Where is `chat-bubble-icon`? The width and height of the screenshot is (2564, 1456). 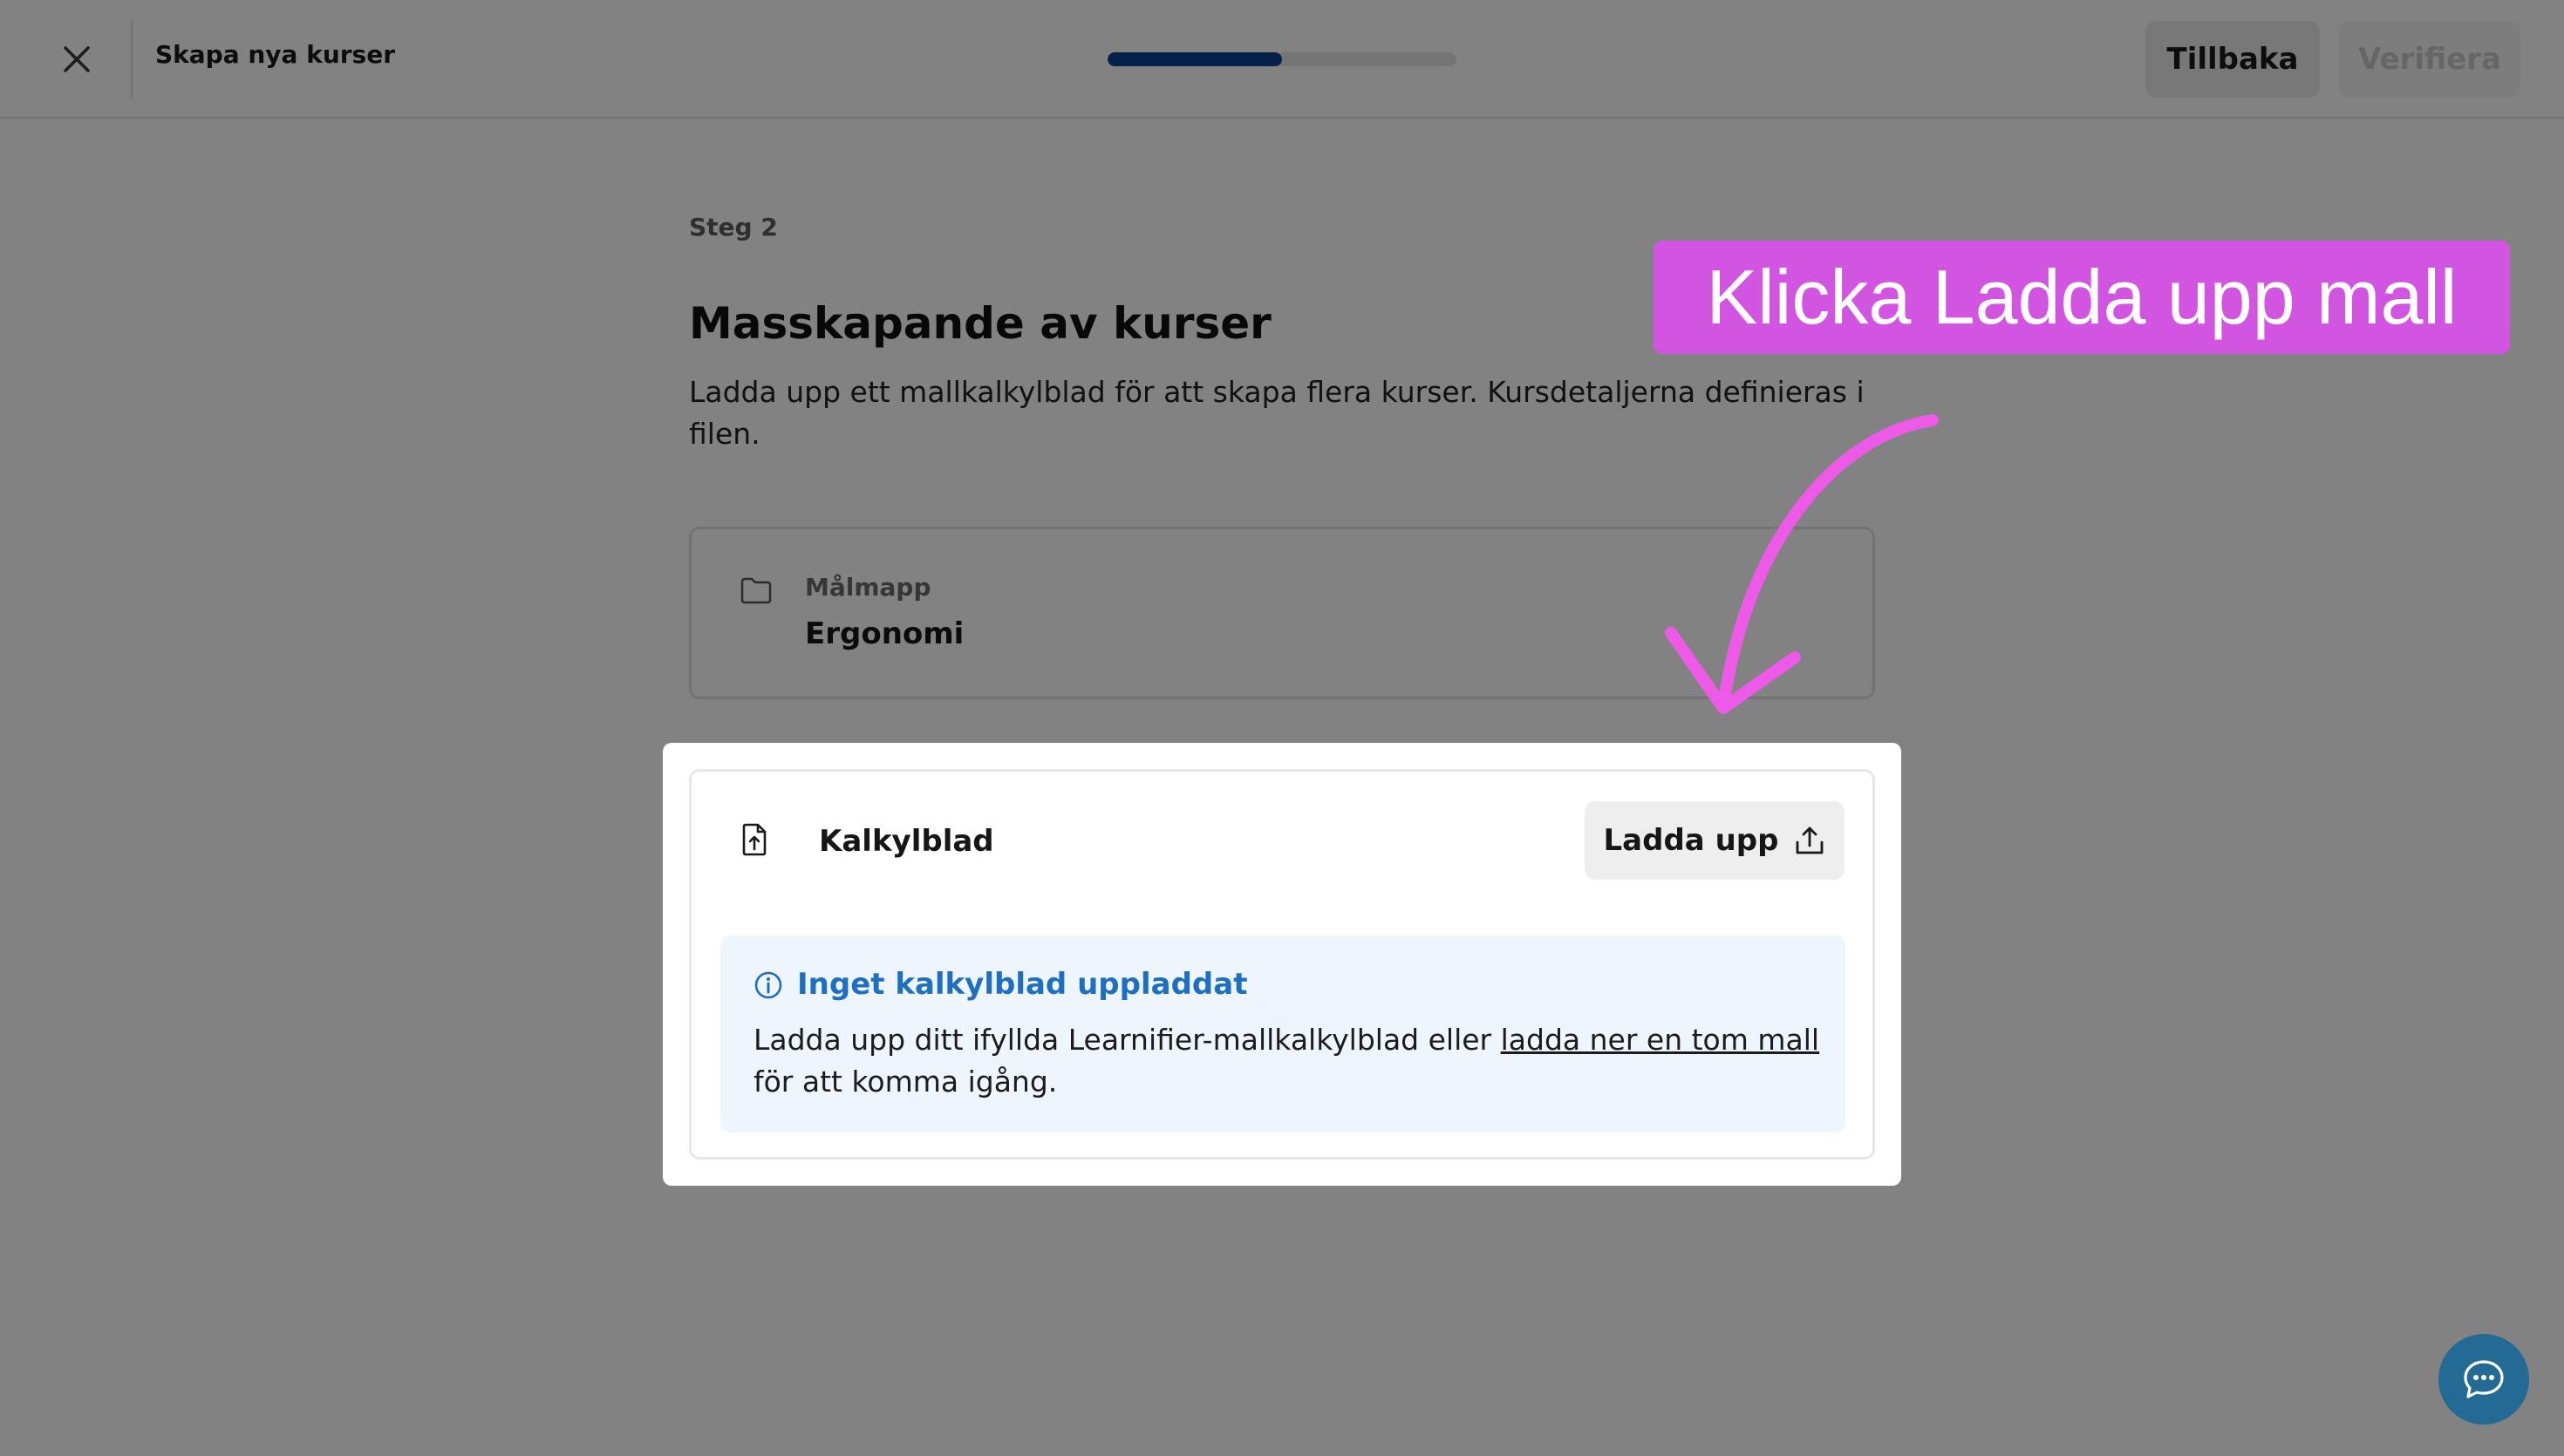 chat-bubble-icon is located at coordinates (2484, 1379).